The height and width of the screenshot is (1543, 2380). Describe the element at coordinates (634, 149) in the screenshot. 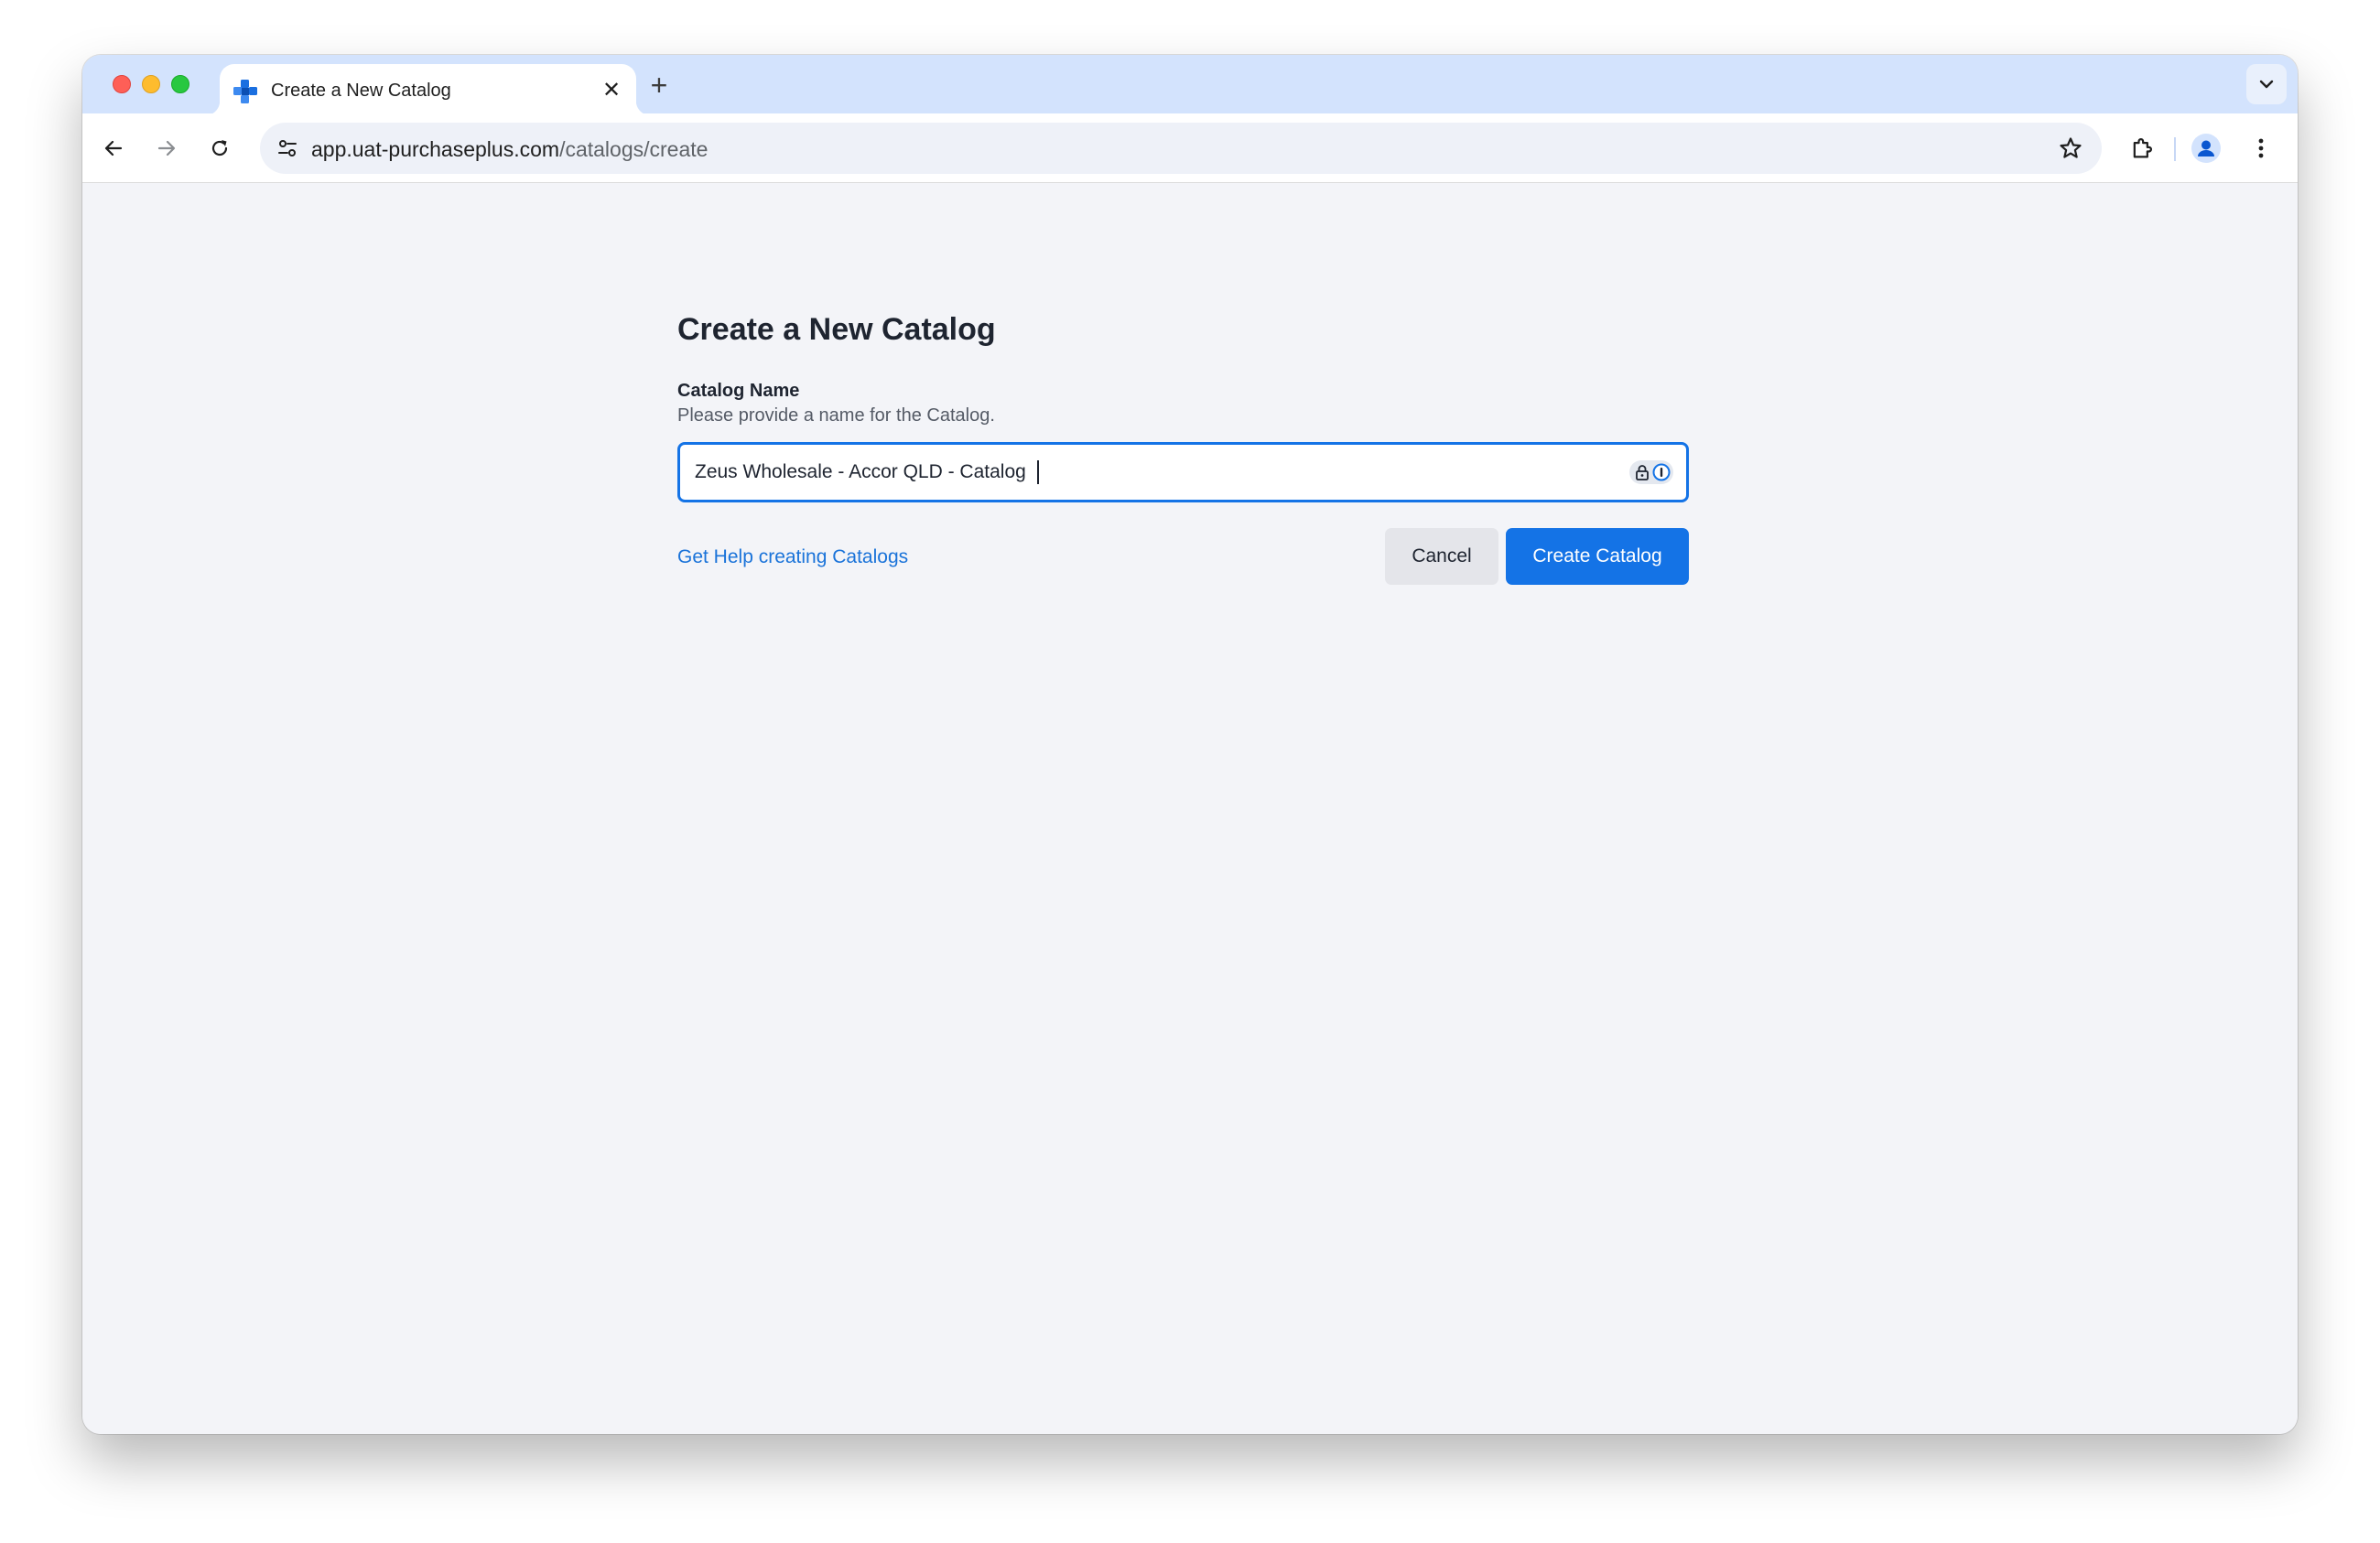

I see `url-path: /catalogs/create` at that location.